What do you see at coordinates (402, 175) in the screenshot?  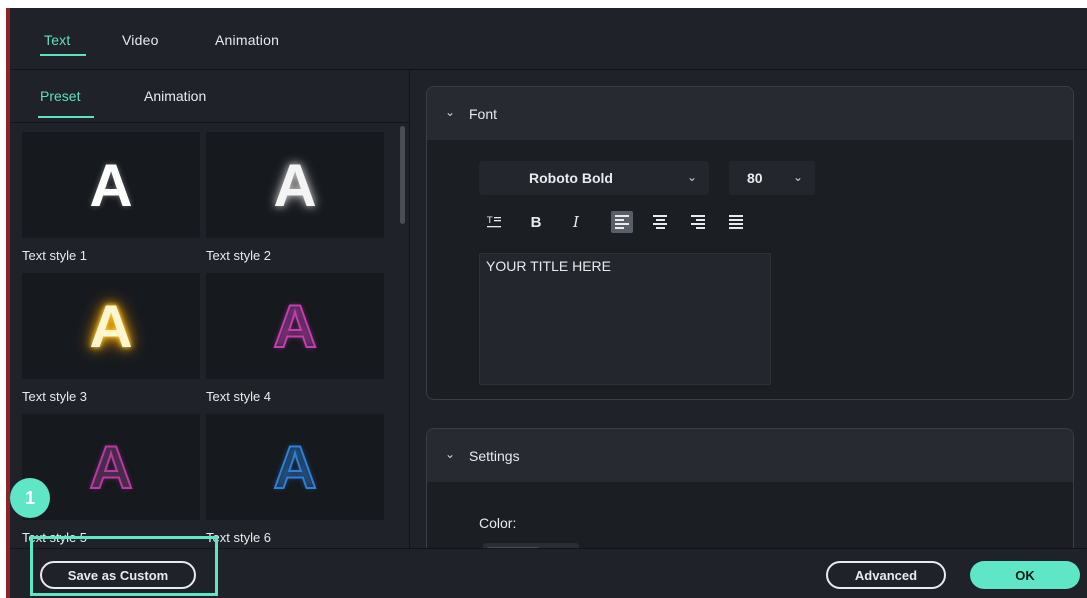 I see `preset-scrollbar` at bounding box center [402, 175].